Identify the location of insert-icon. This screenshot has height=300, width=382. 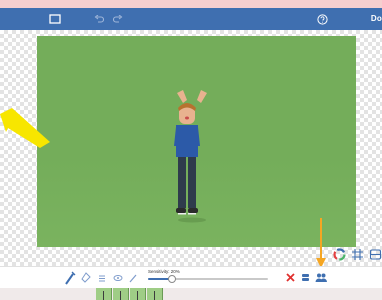
(305, 277).